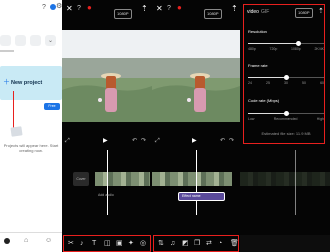 This screenshot has width=330, height=252. Describe the element at coordinates (26, 240) in the screenshot. I see `notification-icon: ⌂` at that location.